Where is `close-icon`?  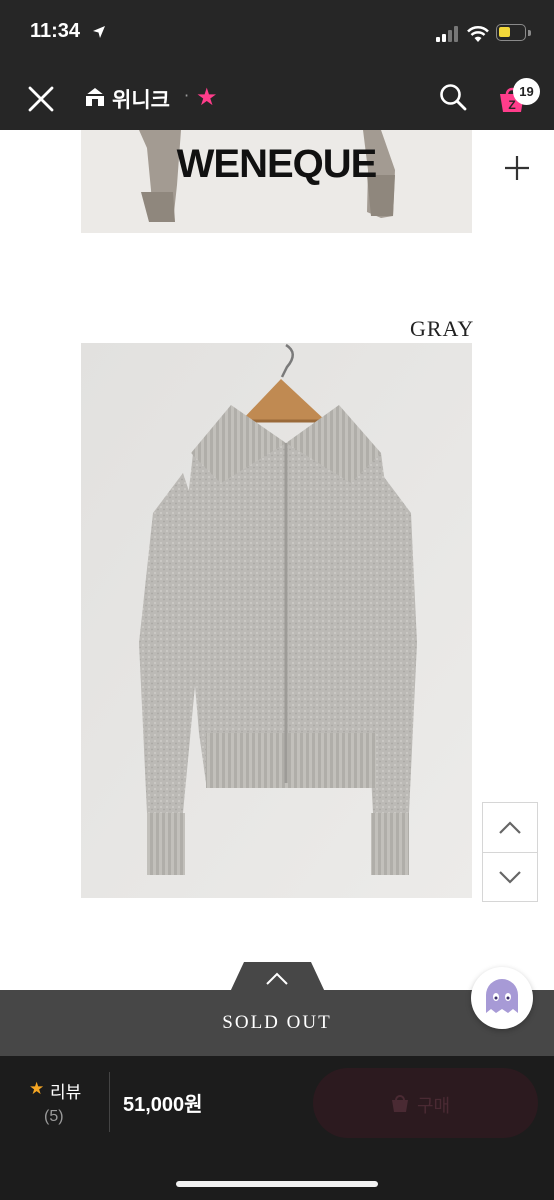 close-icon is located at coordinates (41, 99).